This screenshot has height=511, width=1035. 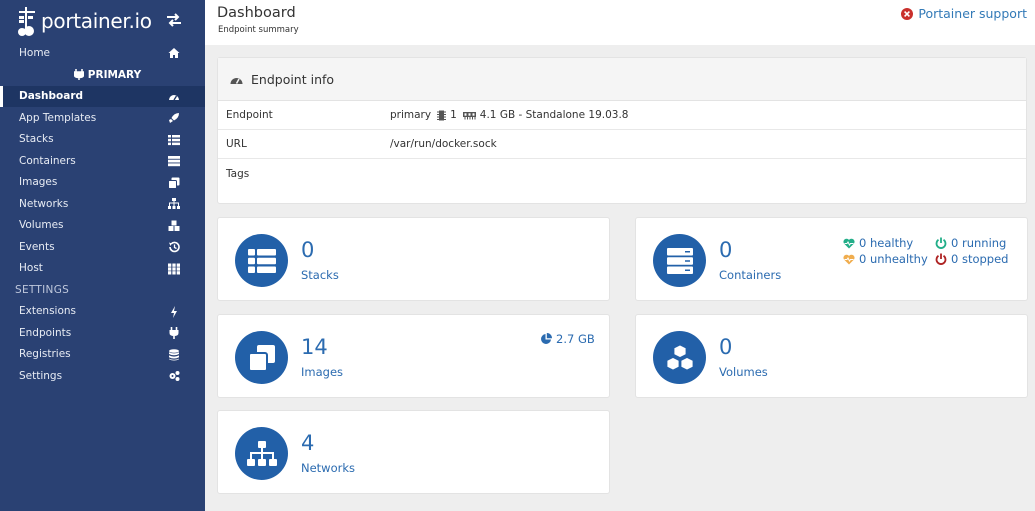 I want to click on memory-icon, so click(x=469, y=115).